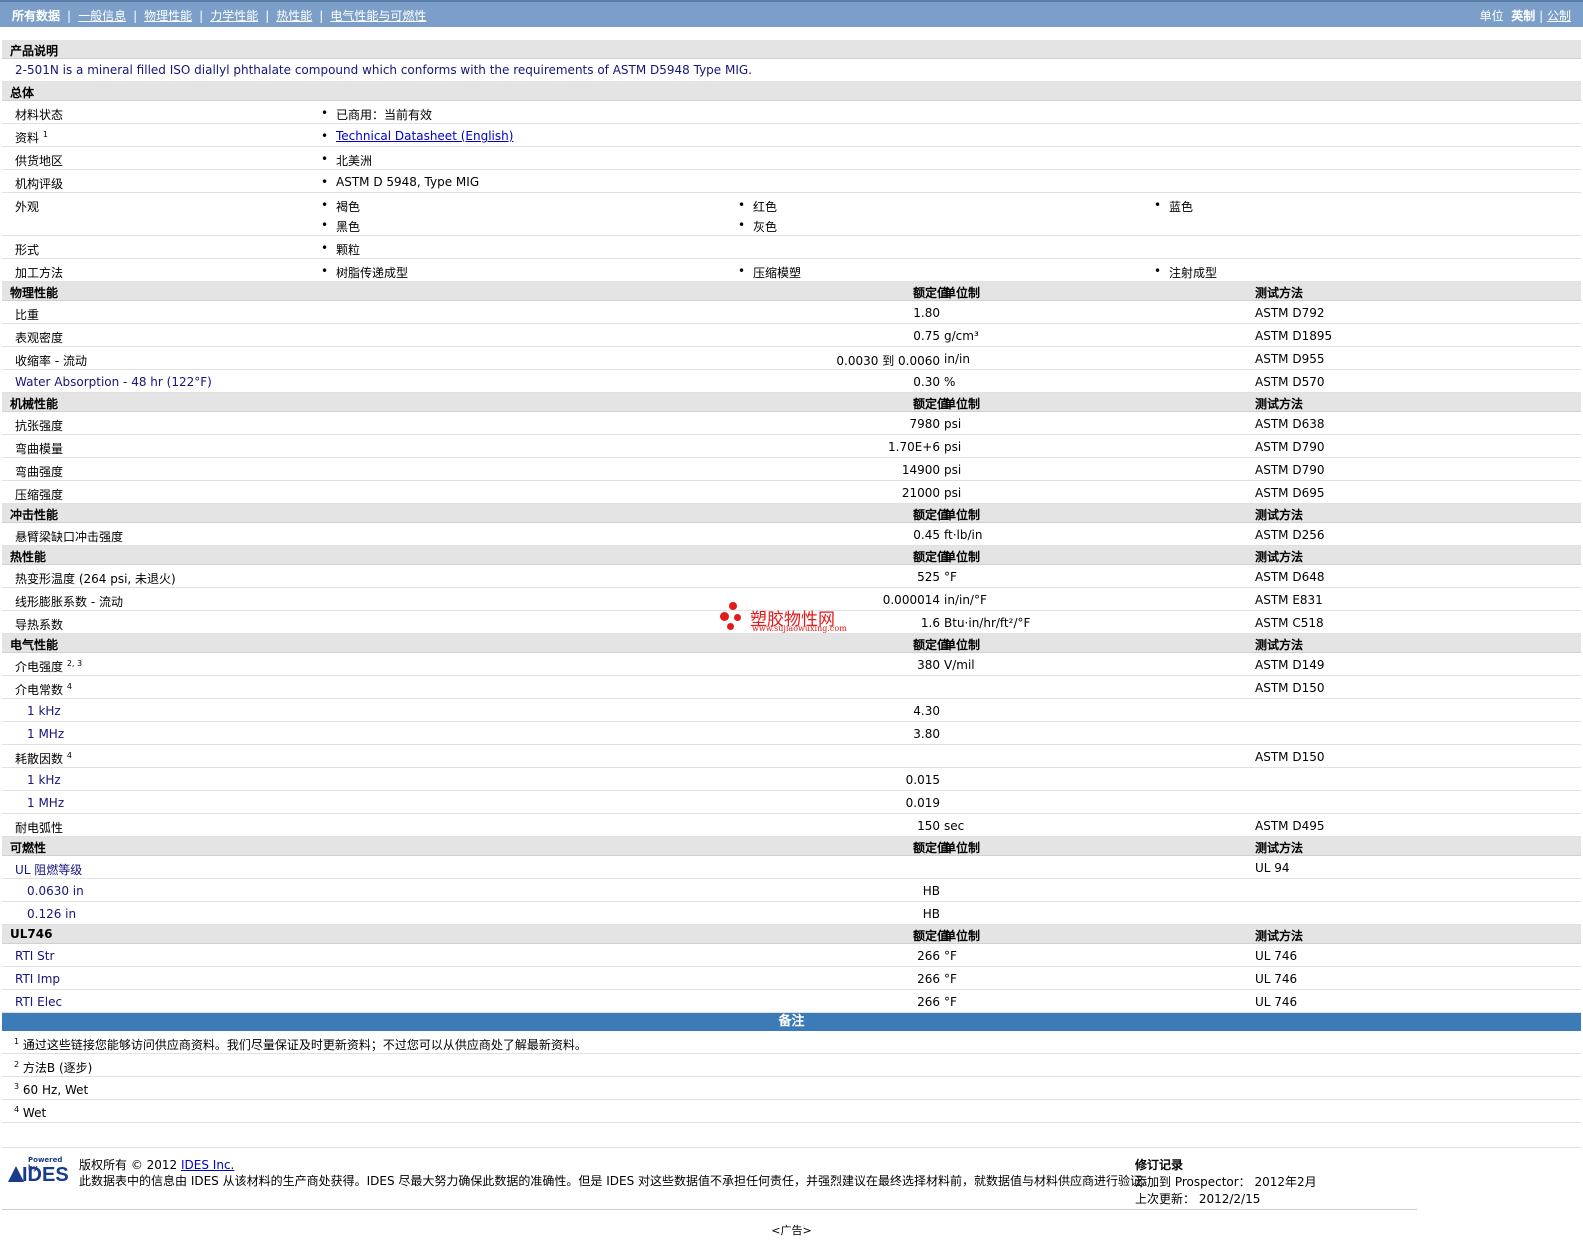 The image size is (1583, 1250). I want to click on col-unit: 单位制, so click(962, 293).